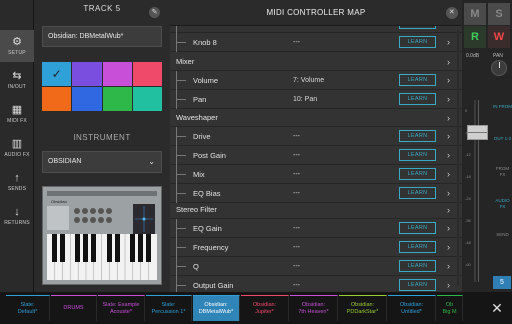  I want to click on track-tab-label: Slate: Example Acouste*, so click(121, 309).